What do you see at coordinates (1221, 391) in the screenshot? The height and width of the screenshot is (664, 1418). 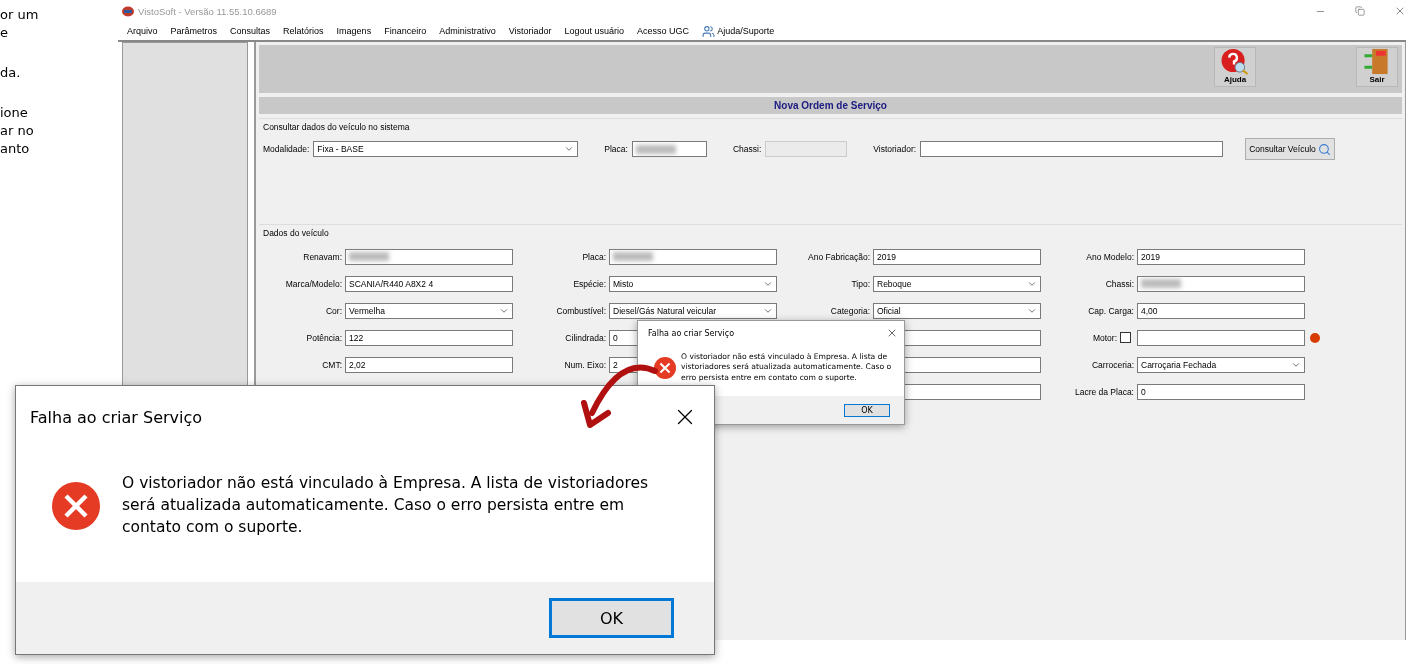 I see `input-field: 0` at bounding box center [1221, 391].